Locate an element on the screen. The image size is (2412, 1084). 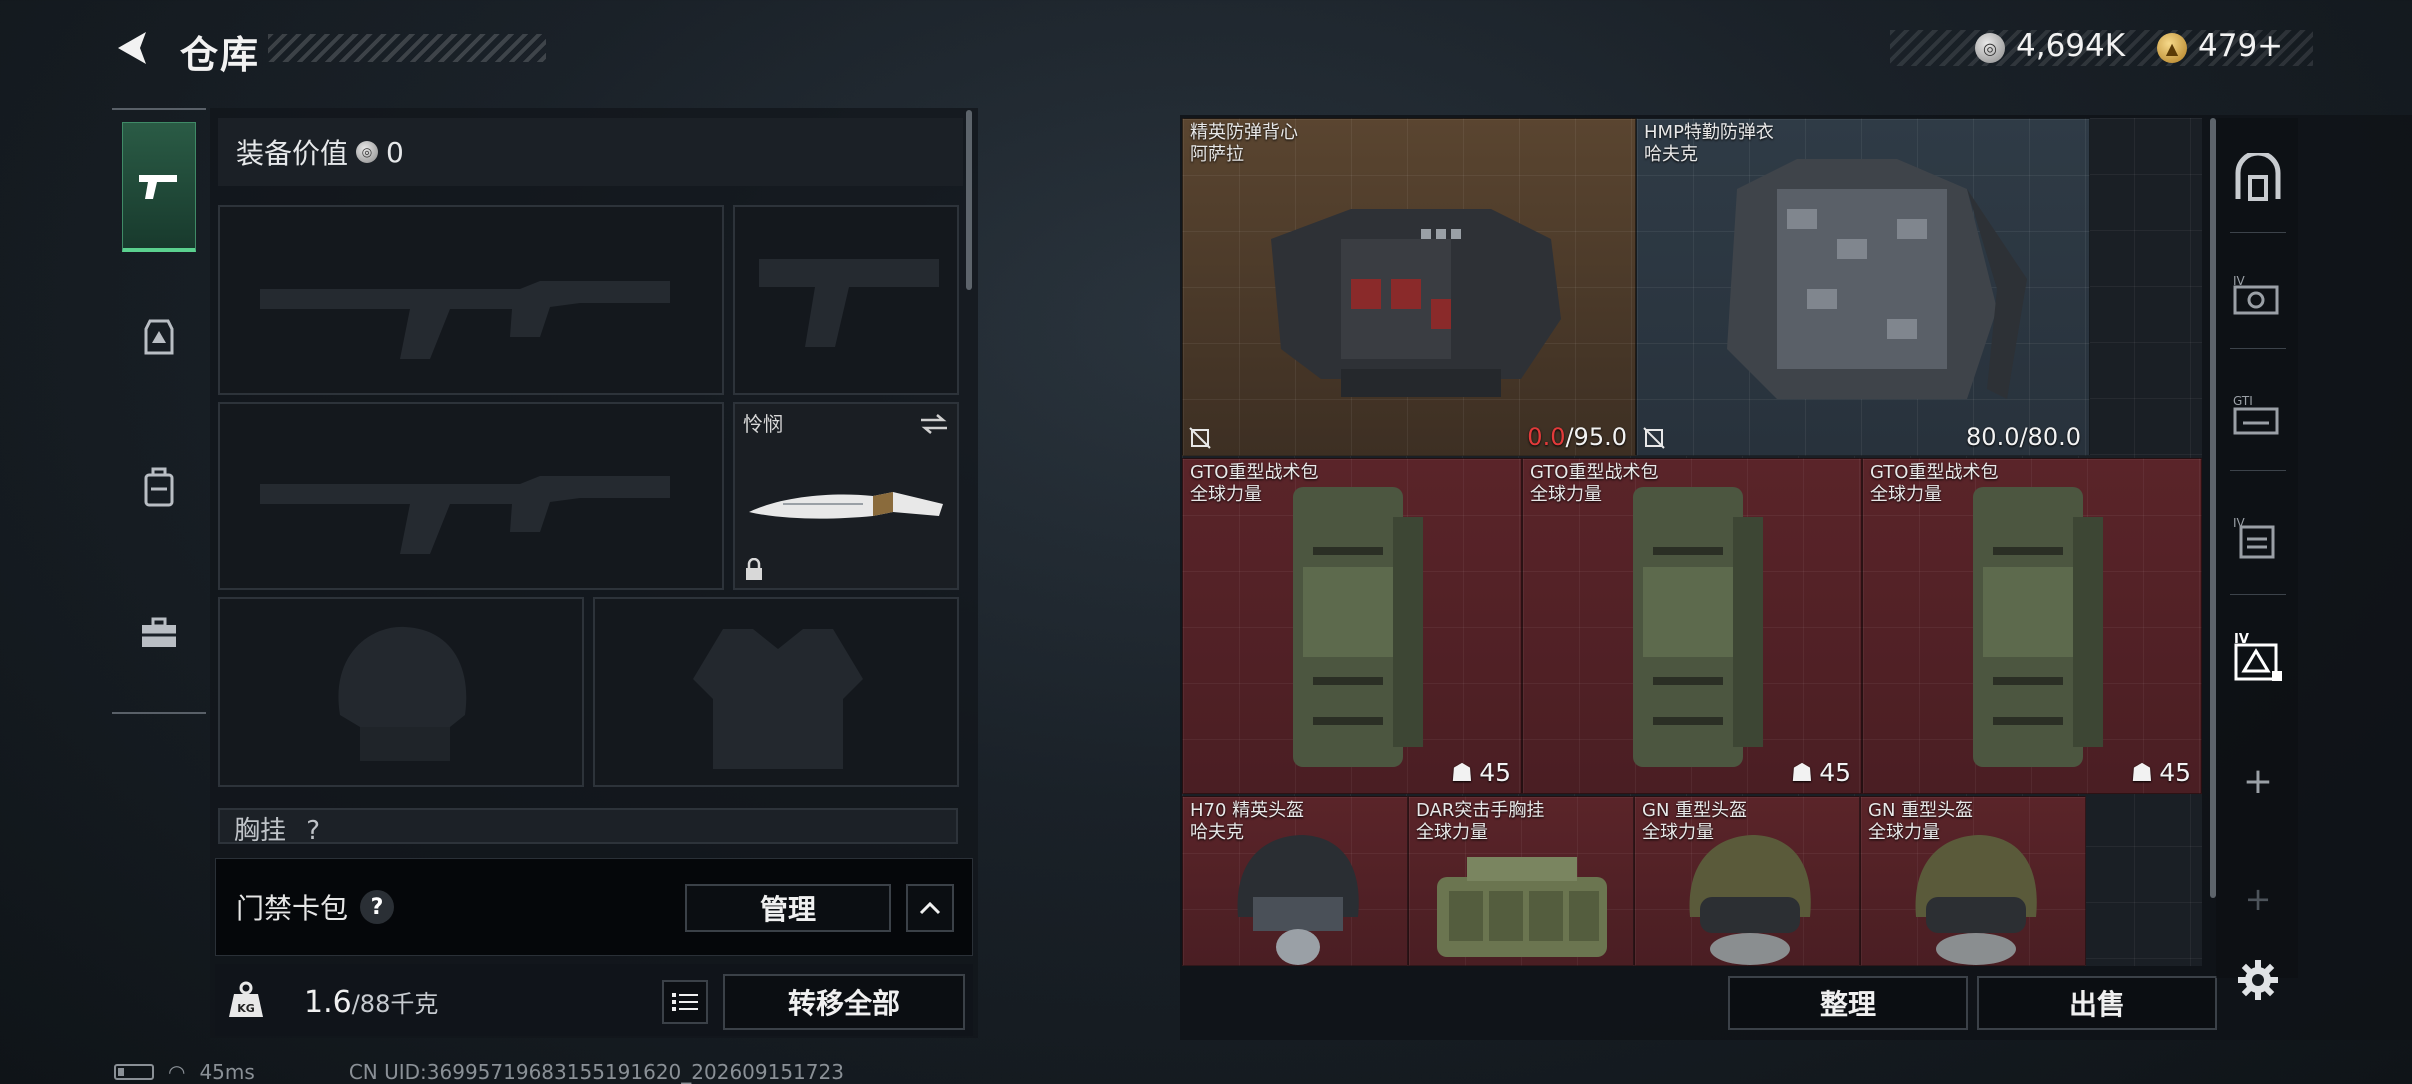
category-tab-case is located at coordinates (159, 633).